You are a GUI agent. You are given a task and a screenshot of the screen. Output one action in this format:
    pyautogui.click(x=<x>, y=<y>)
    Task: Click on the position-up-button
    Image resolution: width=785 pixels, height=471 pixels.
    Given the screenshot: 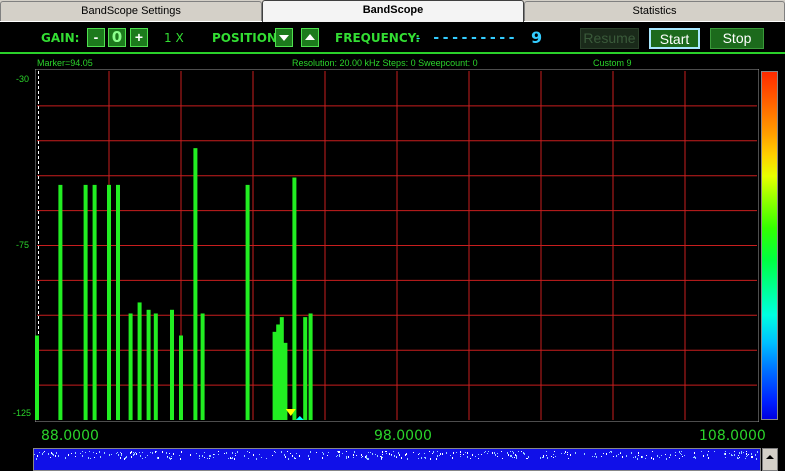 What is the action you would take?
    pyautogui.click(x=310, y=37)
    